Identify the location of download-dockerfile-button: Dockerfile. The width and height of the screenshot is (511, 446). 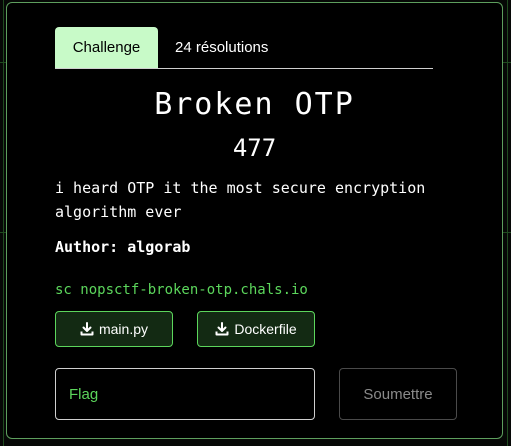
(256, 329).